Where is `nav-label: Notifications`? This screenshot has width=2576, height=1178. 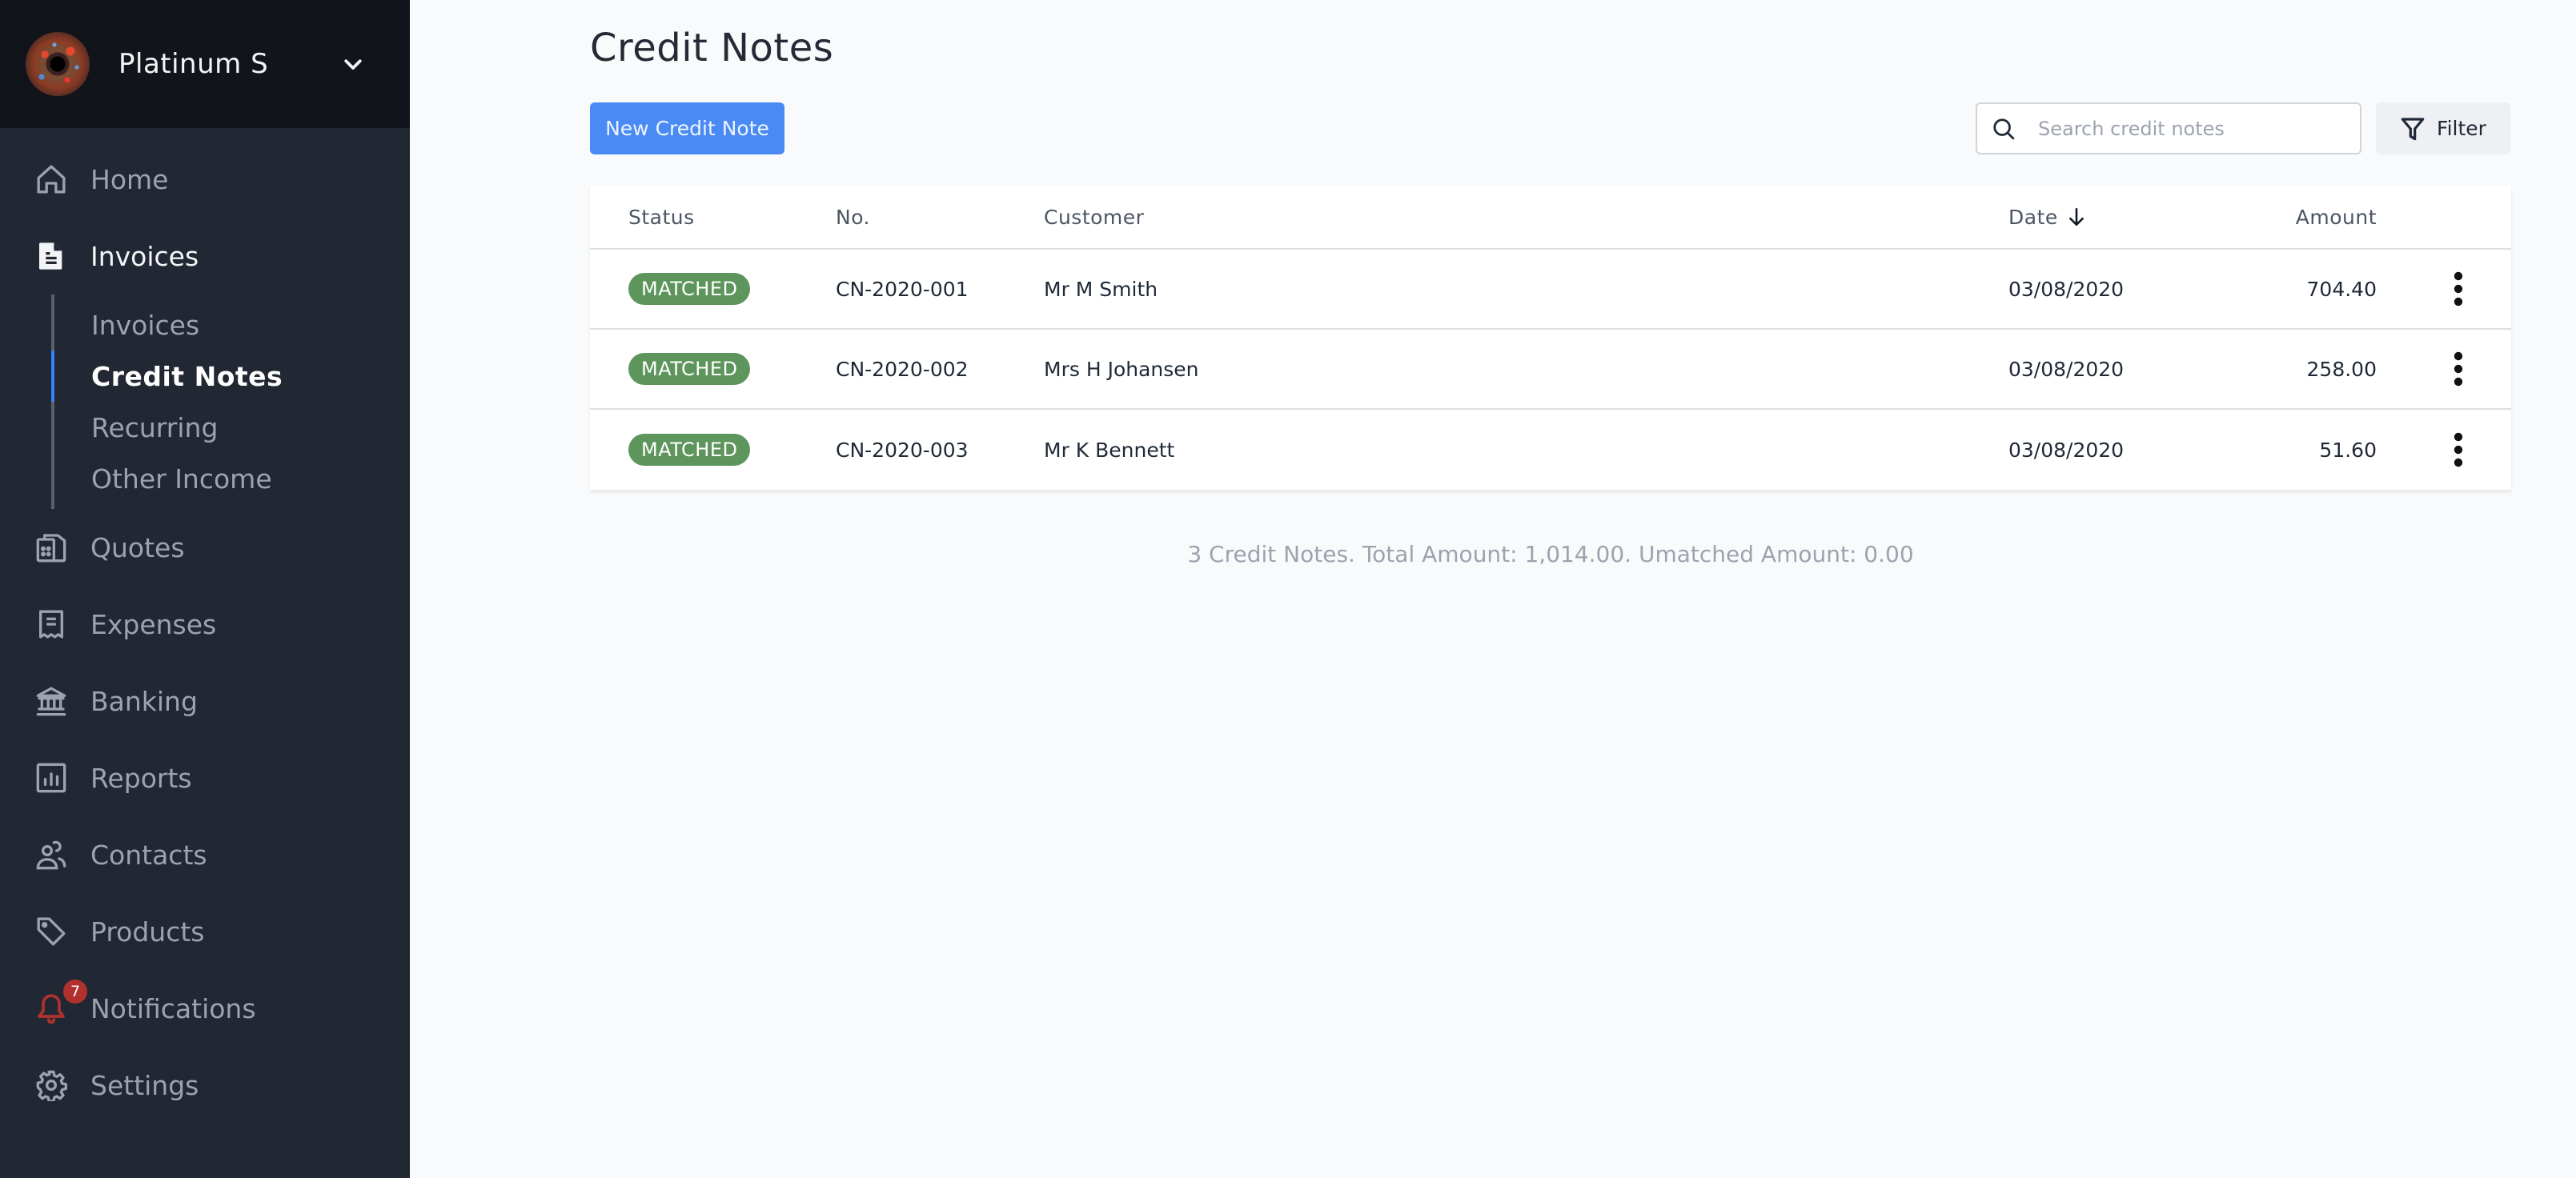 nav-label: Notifications is located at coordinates (173, 1008).